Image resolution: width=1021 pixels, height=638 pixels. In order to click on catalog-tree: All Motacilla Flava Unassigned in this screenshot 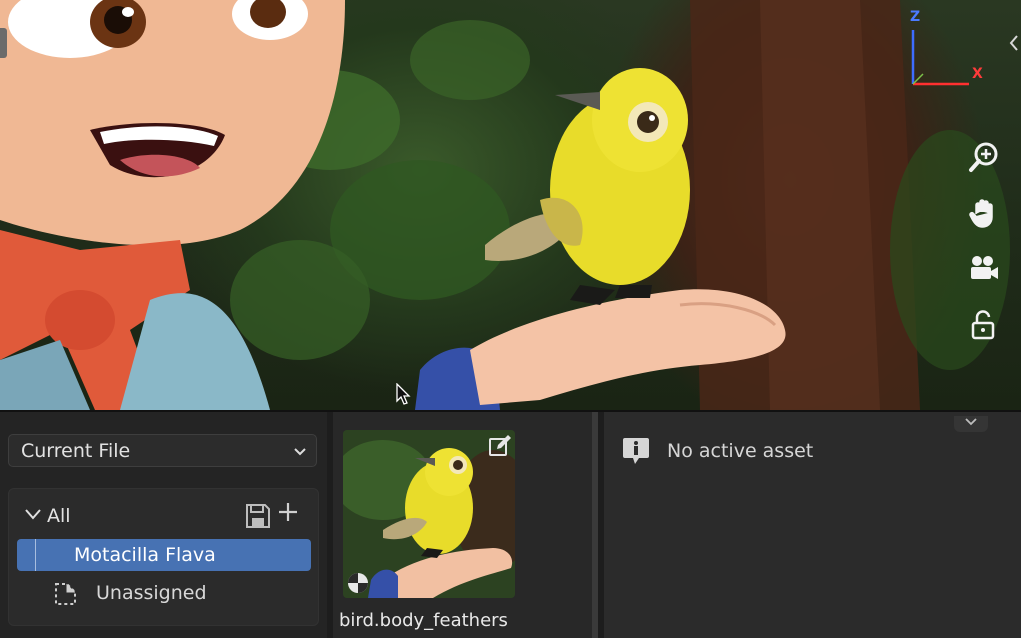, I will do `click(163, 557)`.